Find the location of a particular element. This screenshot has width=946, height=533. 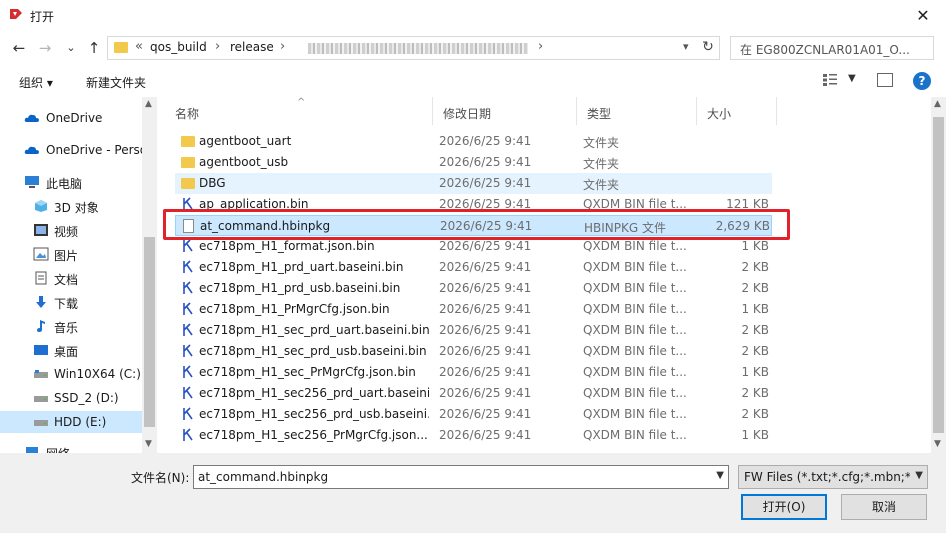

sidebar-item-pictures: 图片 is located at coordinates (71, 254).